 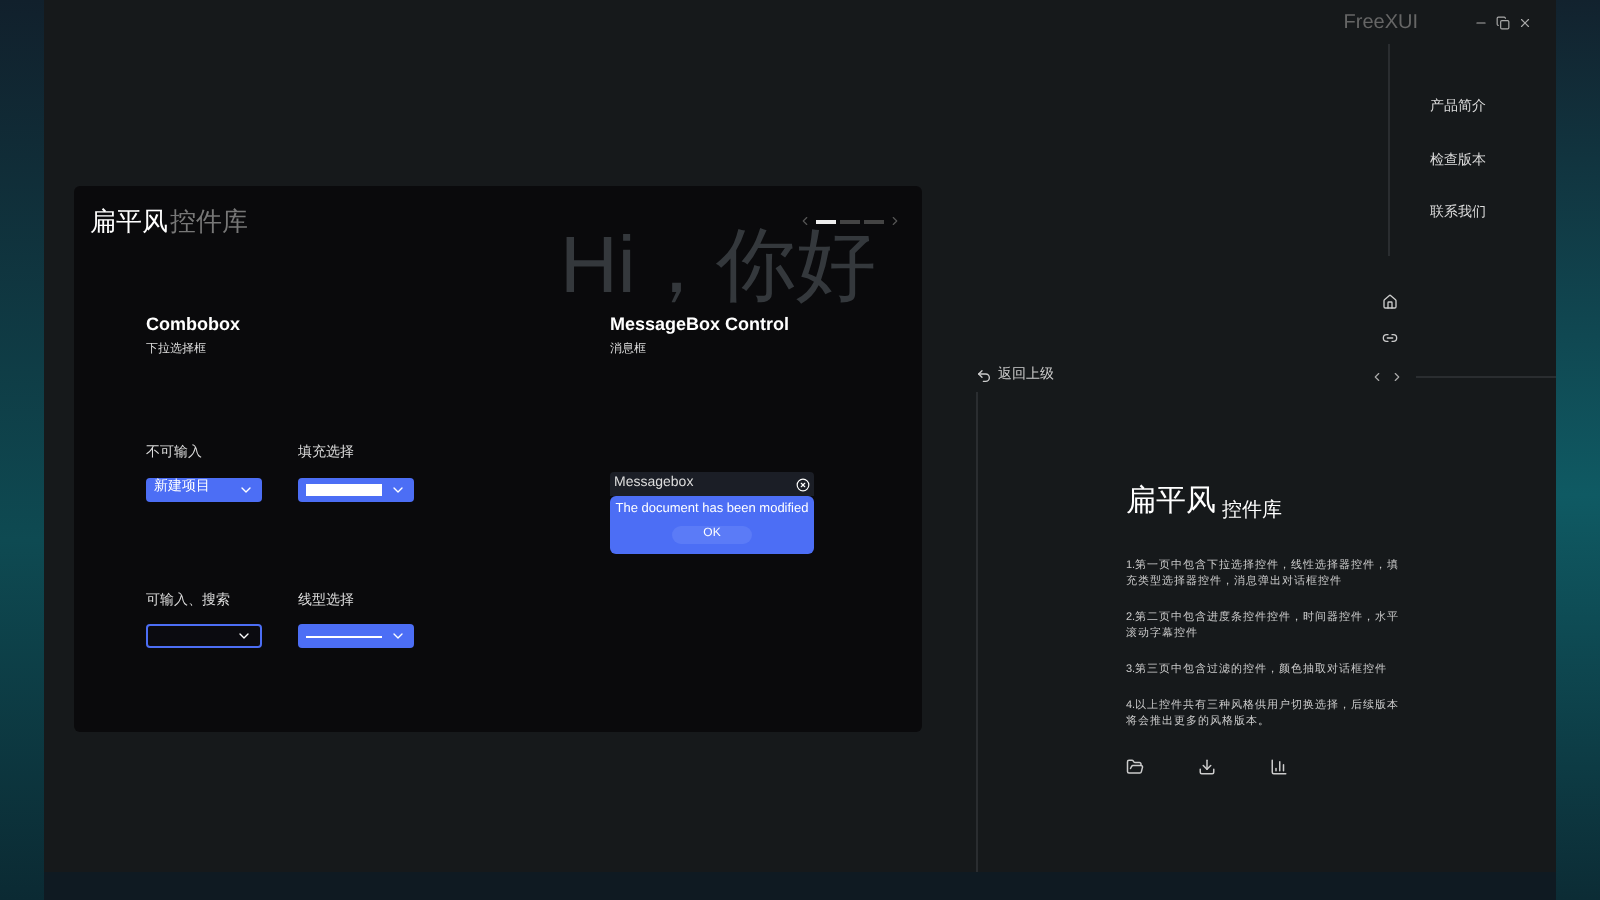 What do you see at coordinates (1503, 22) in the screenshot?
I see `restore-icon` at bounding box center [1503, 22].